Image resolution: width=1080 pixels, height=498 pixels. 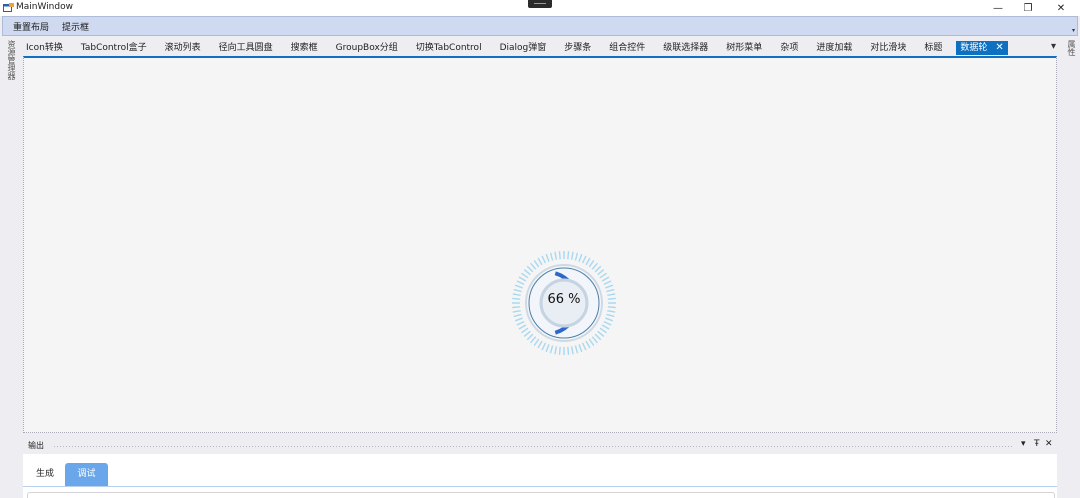 I want to click on tab-icon-convert: Icon转换, so click(x=44, y=48).